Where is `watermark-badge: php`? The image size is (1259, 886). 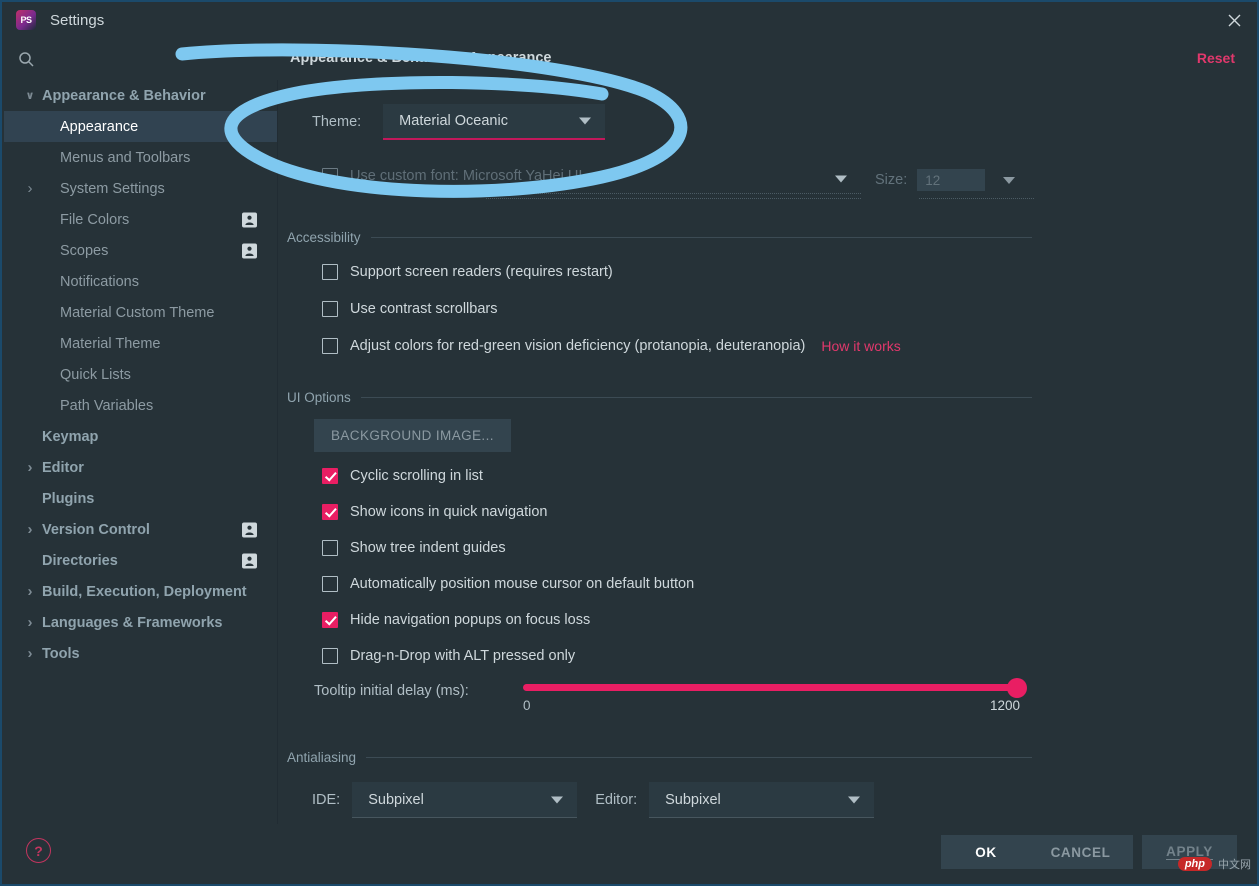
watermark-badge: php is located at coordinates (1194, 864).